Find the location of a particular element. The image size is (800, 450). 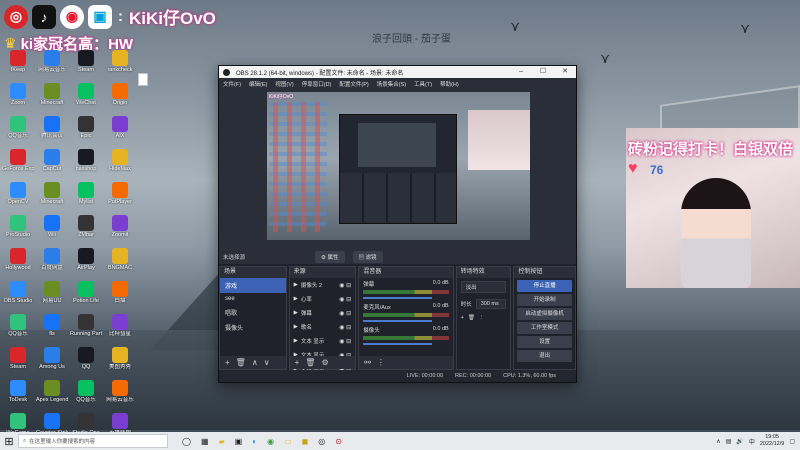

menu-scene-collection: 场景集合(S) is located at coordinates (391, 84).